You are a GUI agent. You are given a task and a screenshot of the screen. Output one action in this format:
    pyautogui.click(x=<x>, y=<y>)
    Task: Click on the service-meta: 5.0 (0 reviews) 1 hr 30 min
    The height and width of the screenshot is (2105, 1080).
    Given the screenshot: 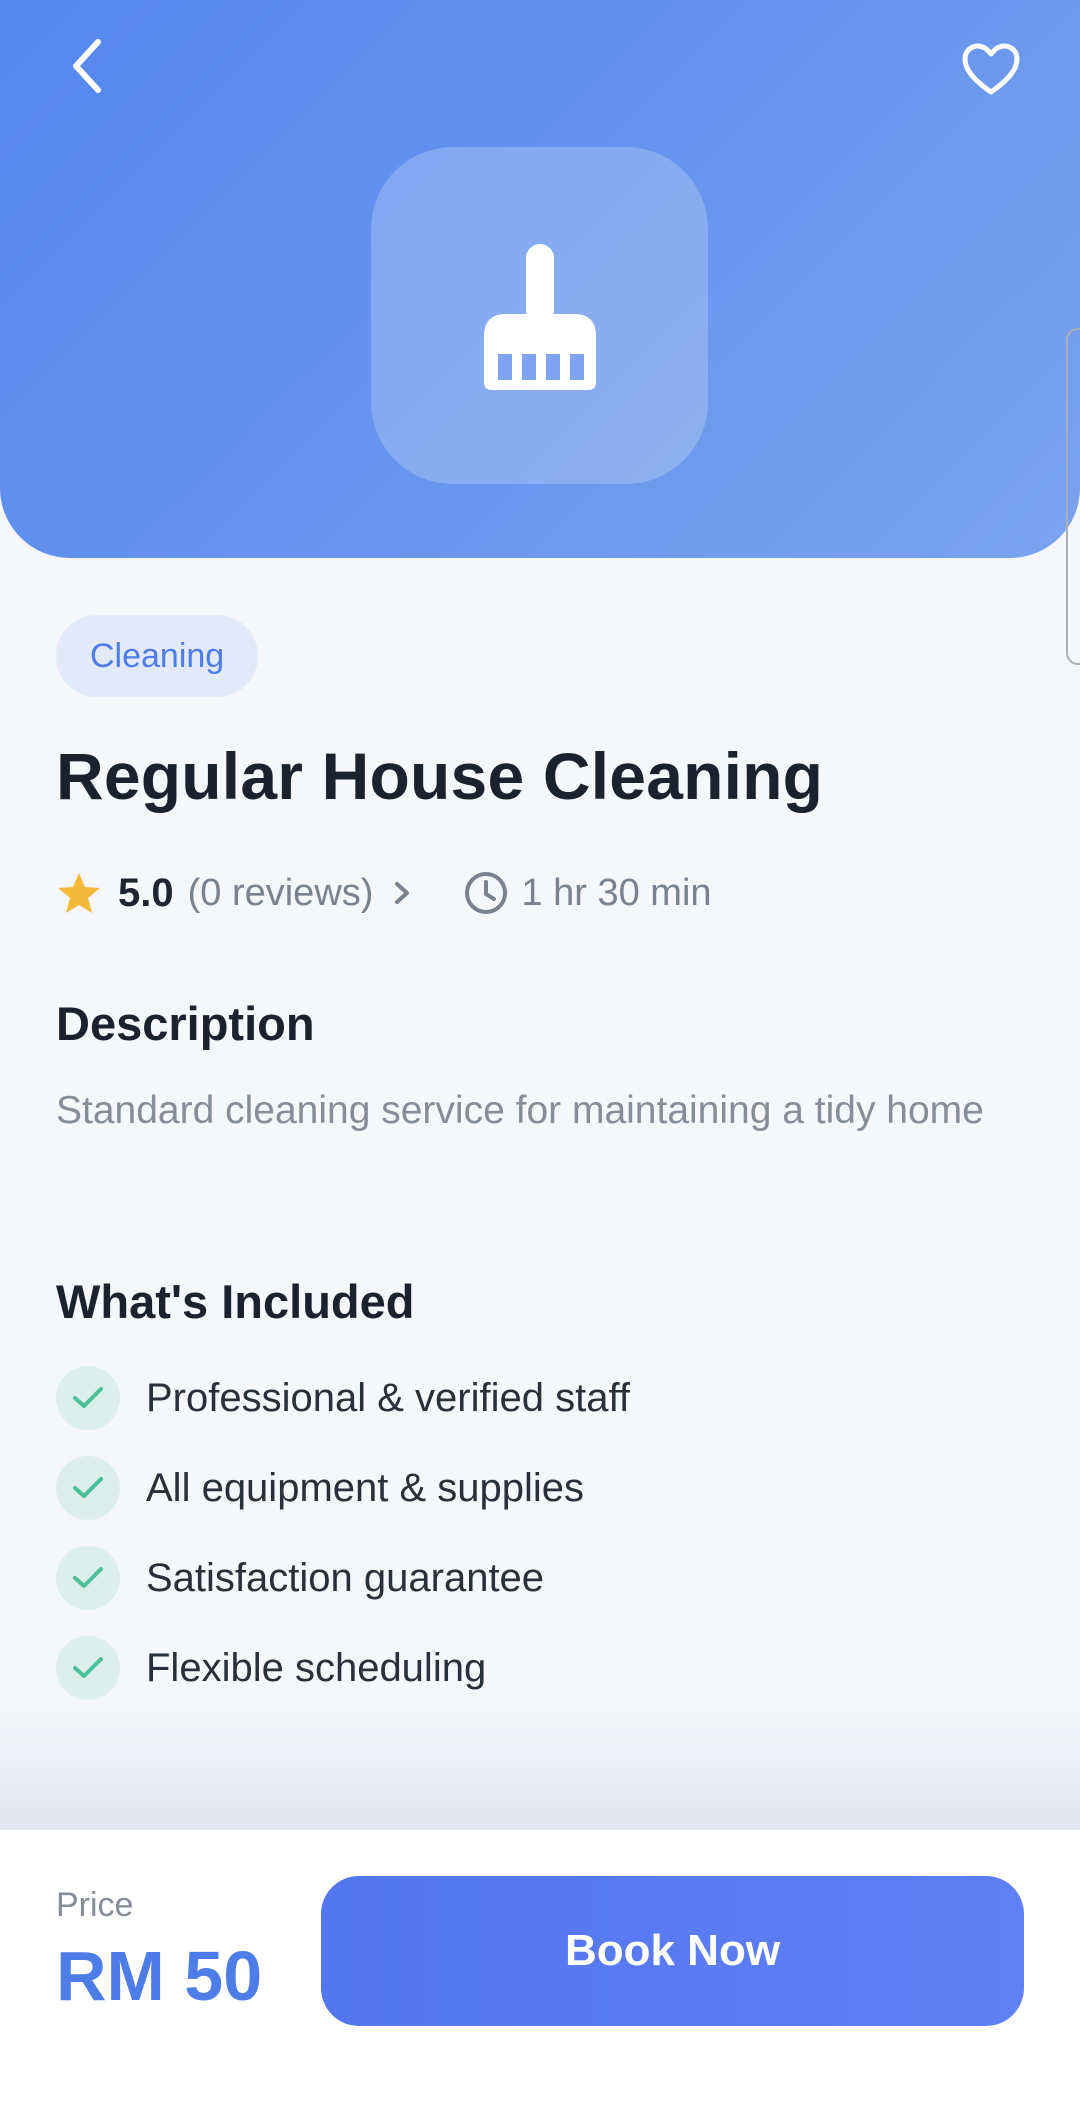 What is the action you would take?
    pyautogui.click(x=546, y=893)
    